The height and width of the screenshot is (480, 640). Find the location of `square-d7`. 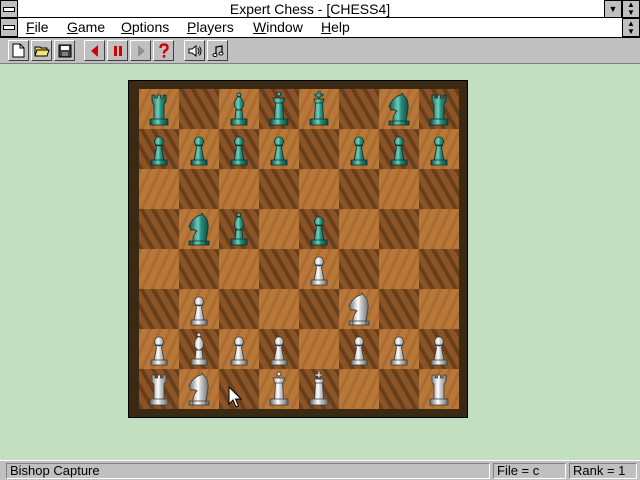

square-d7 is located at coordinates (279, 149).